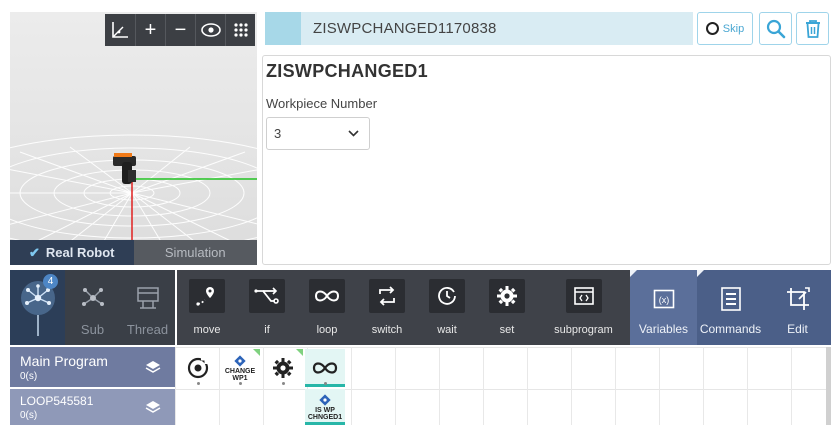 This screenshot has width=838, height=425. I want to click on commands-button: Commands, so click(730, 307).